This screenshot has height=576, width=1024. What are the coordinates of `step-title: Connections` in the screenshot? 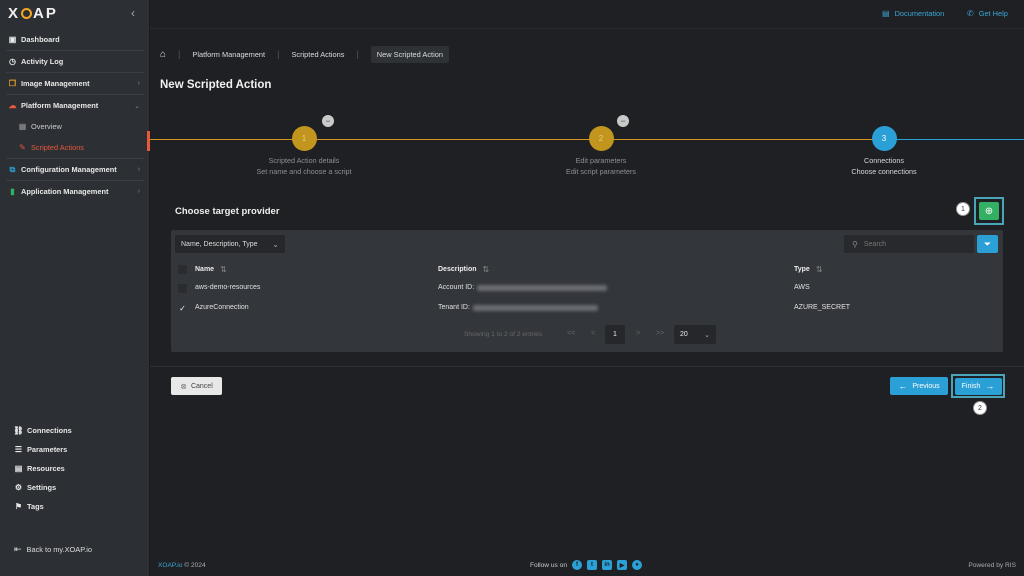 It's located at (884, 160).